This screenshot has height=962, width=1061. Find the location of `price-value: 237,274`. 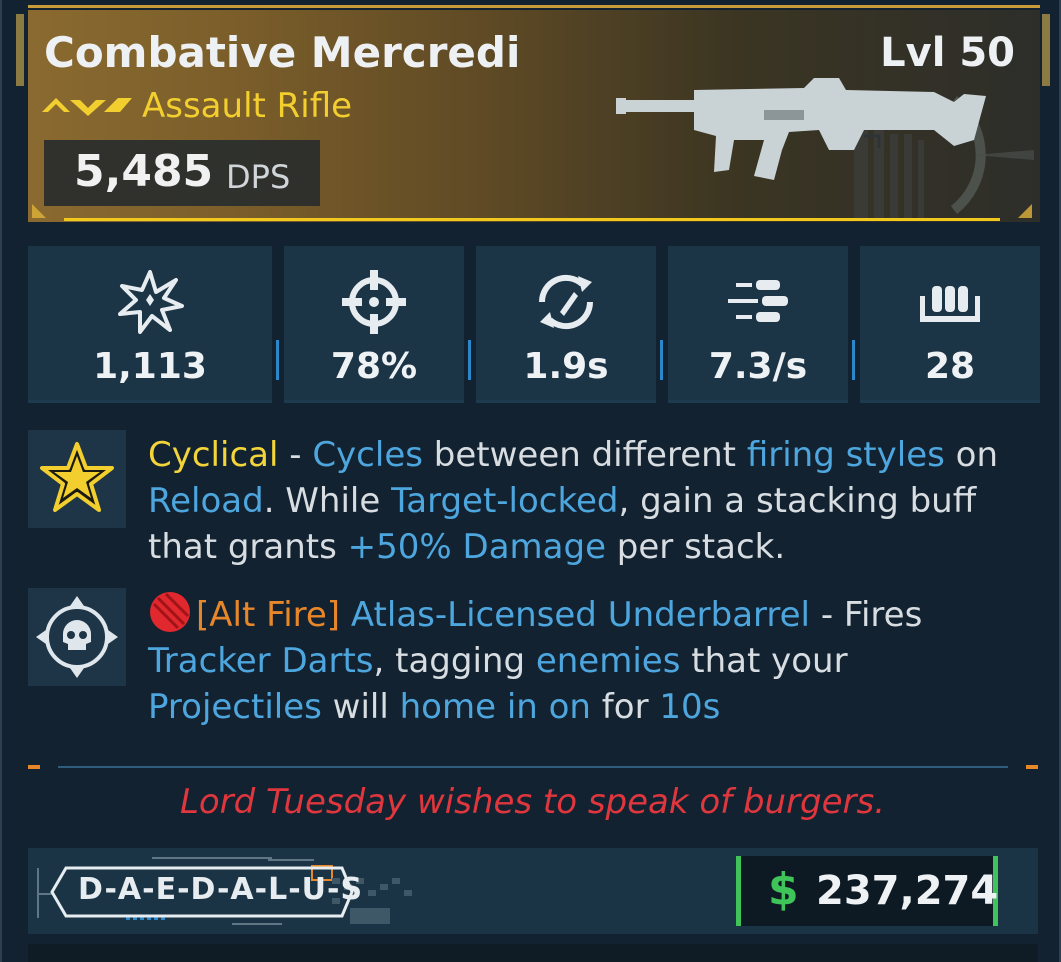

price-value: 237,274 is located at coordinates (907, 891).